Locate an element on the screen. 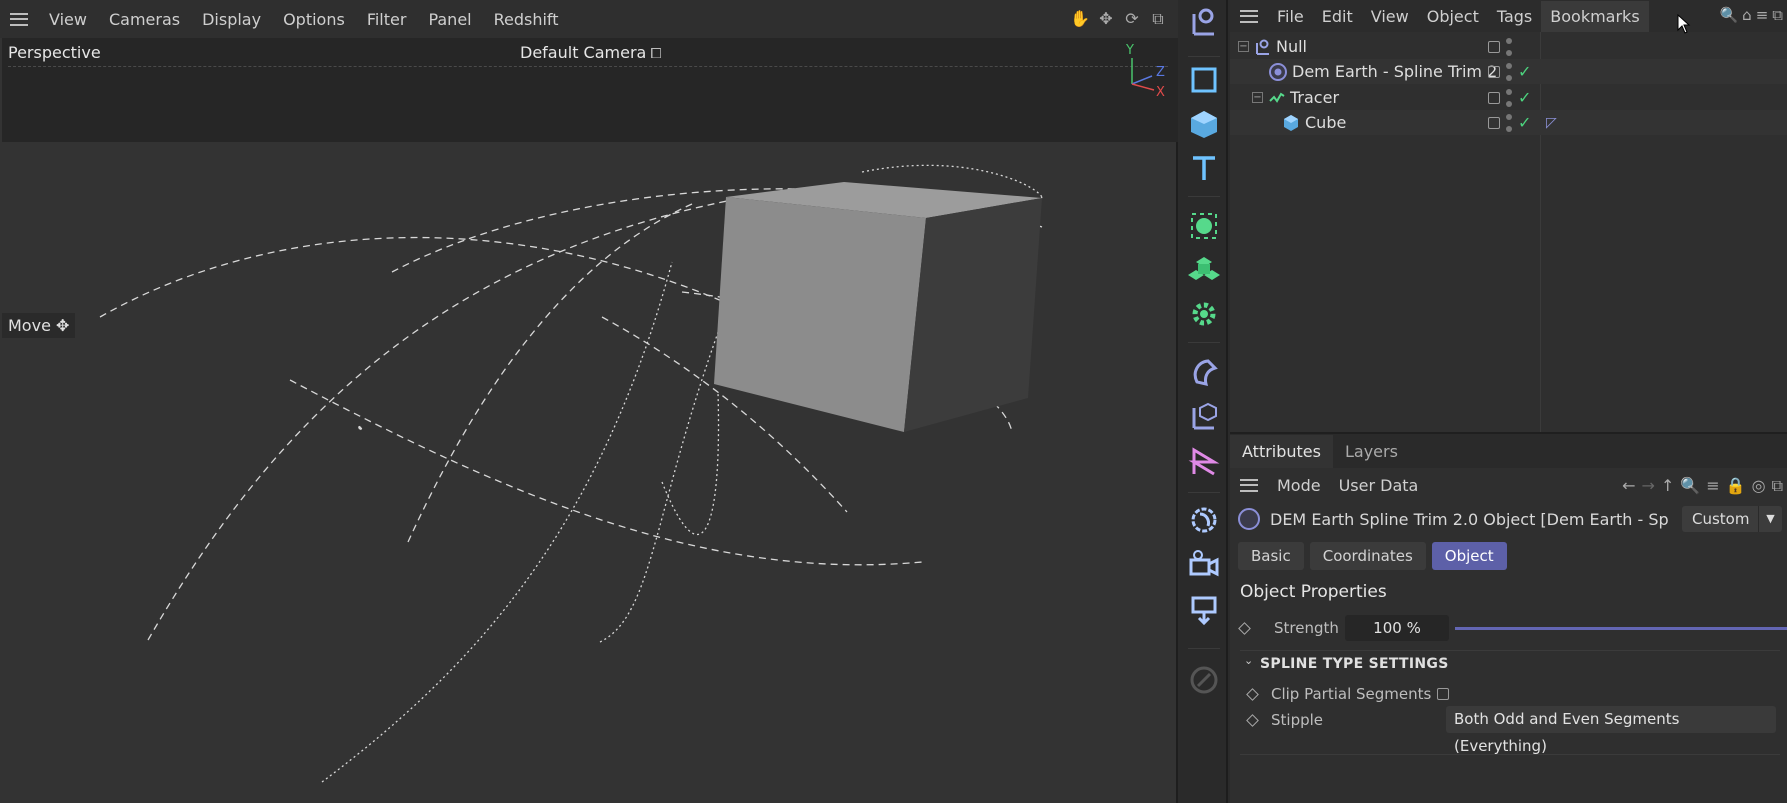 This screenshot has width=1787, height=803. field-button is located at coordinates (1204, 416).